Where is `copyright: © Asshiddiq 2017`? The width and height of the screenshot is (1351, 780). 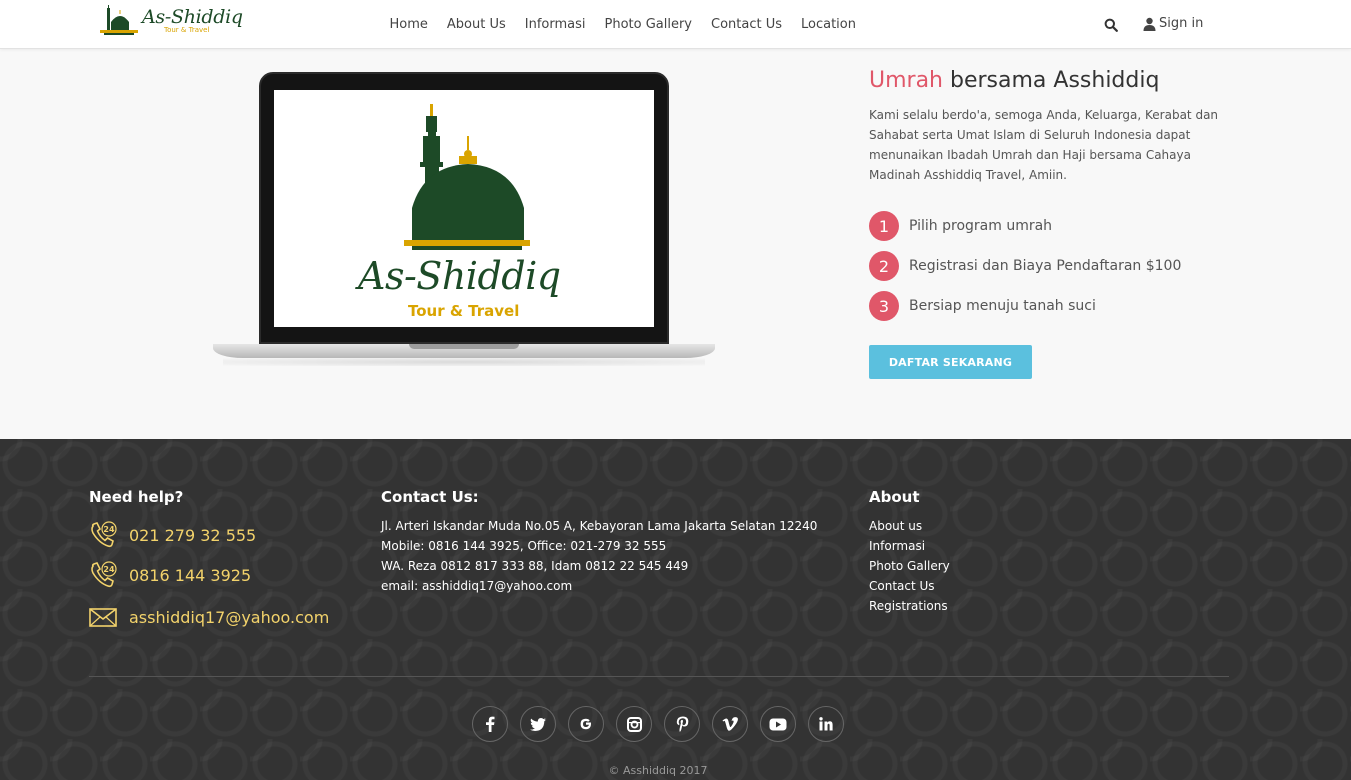
copyright: © Asshiddiq 2017 is located at coordinates (658, 770).